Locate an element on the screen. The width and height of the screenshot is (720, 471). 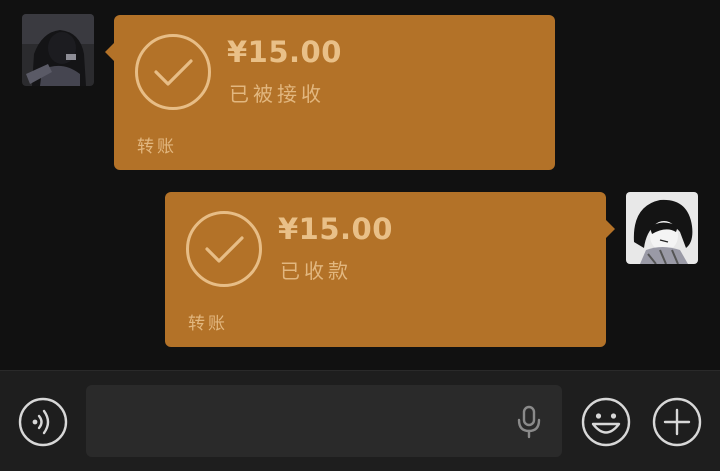
transfer-status: 已被接收 is located at coordinates (277, 94).